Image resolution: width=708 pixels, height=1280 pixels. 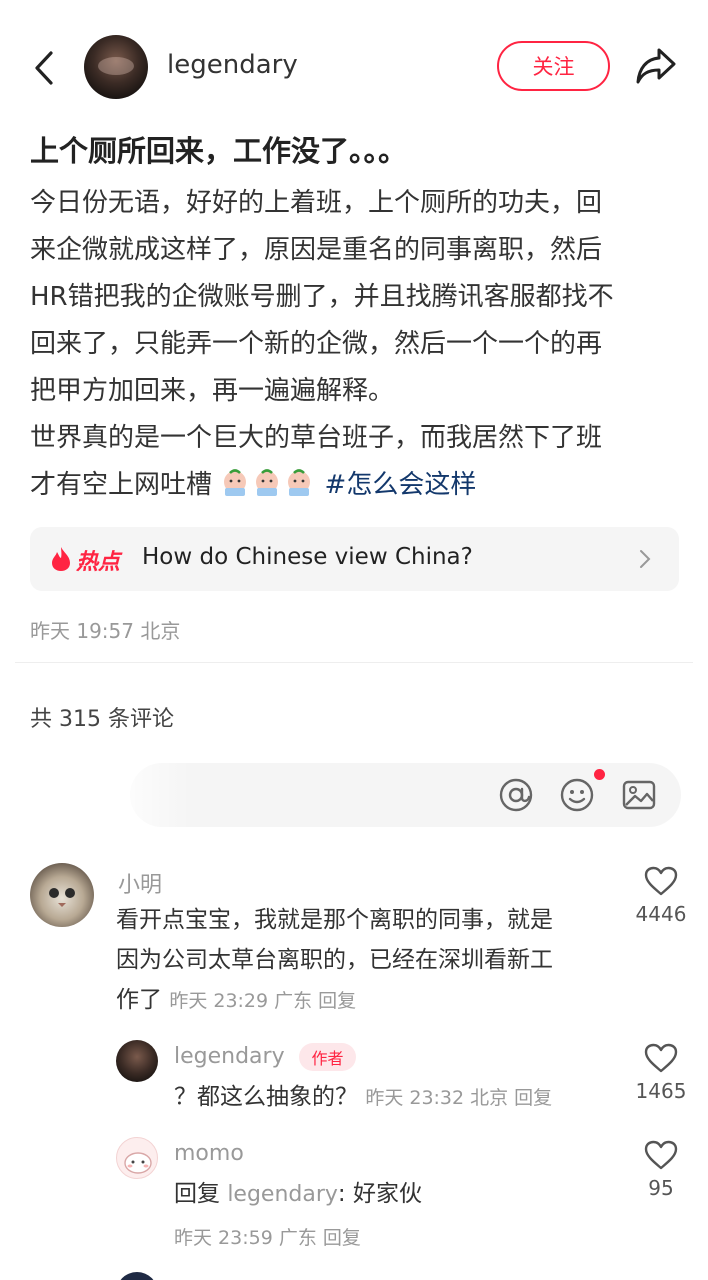 What do you see at coordinates (379, 1194) in the screenshot?
I see `reply-body: : 好家伙` at bounding box center [379, 1194].